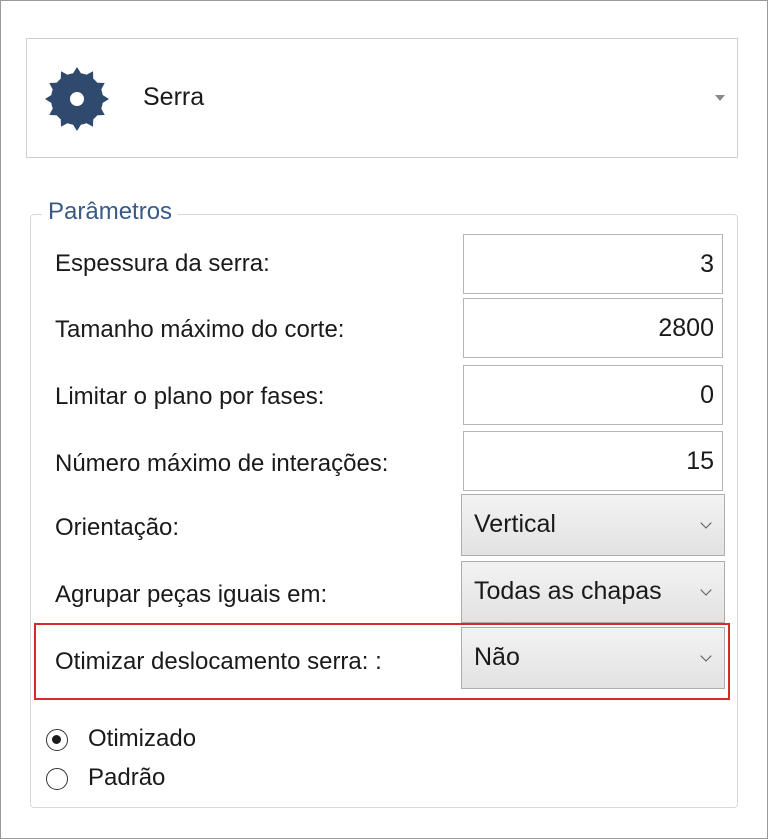  Describe the element at coordinates (222, 463) in the screenshot. I see `max-iterations-label: Número máximo de interações:` at that location.